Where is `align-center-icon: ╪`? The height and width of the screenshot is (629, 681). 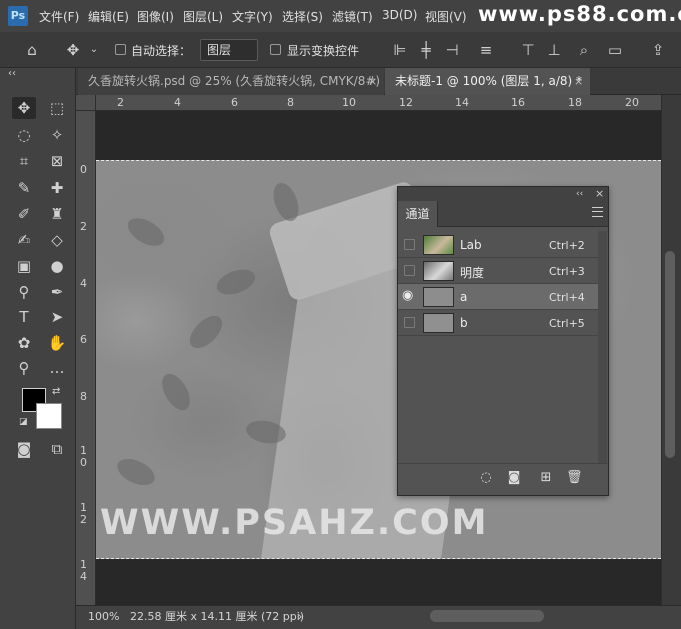 align-center-icon: ╪ is located at coordinates (426, 50).